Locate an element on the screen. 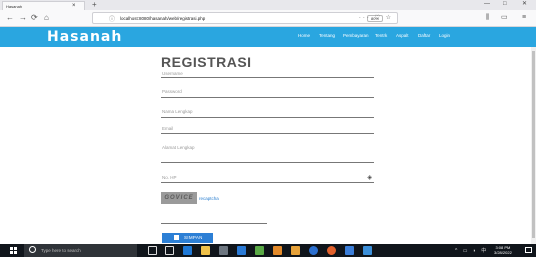 The height and width of the screenshot is (257, 536). photos-icon is located at coordinates (367, 250).